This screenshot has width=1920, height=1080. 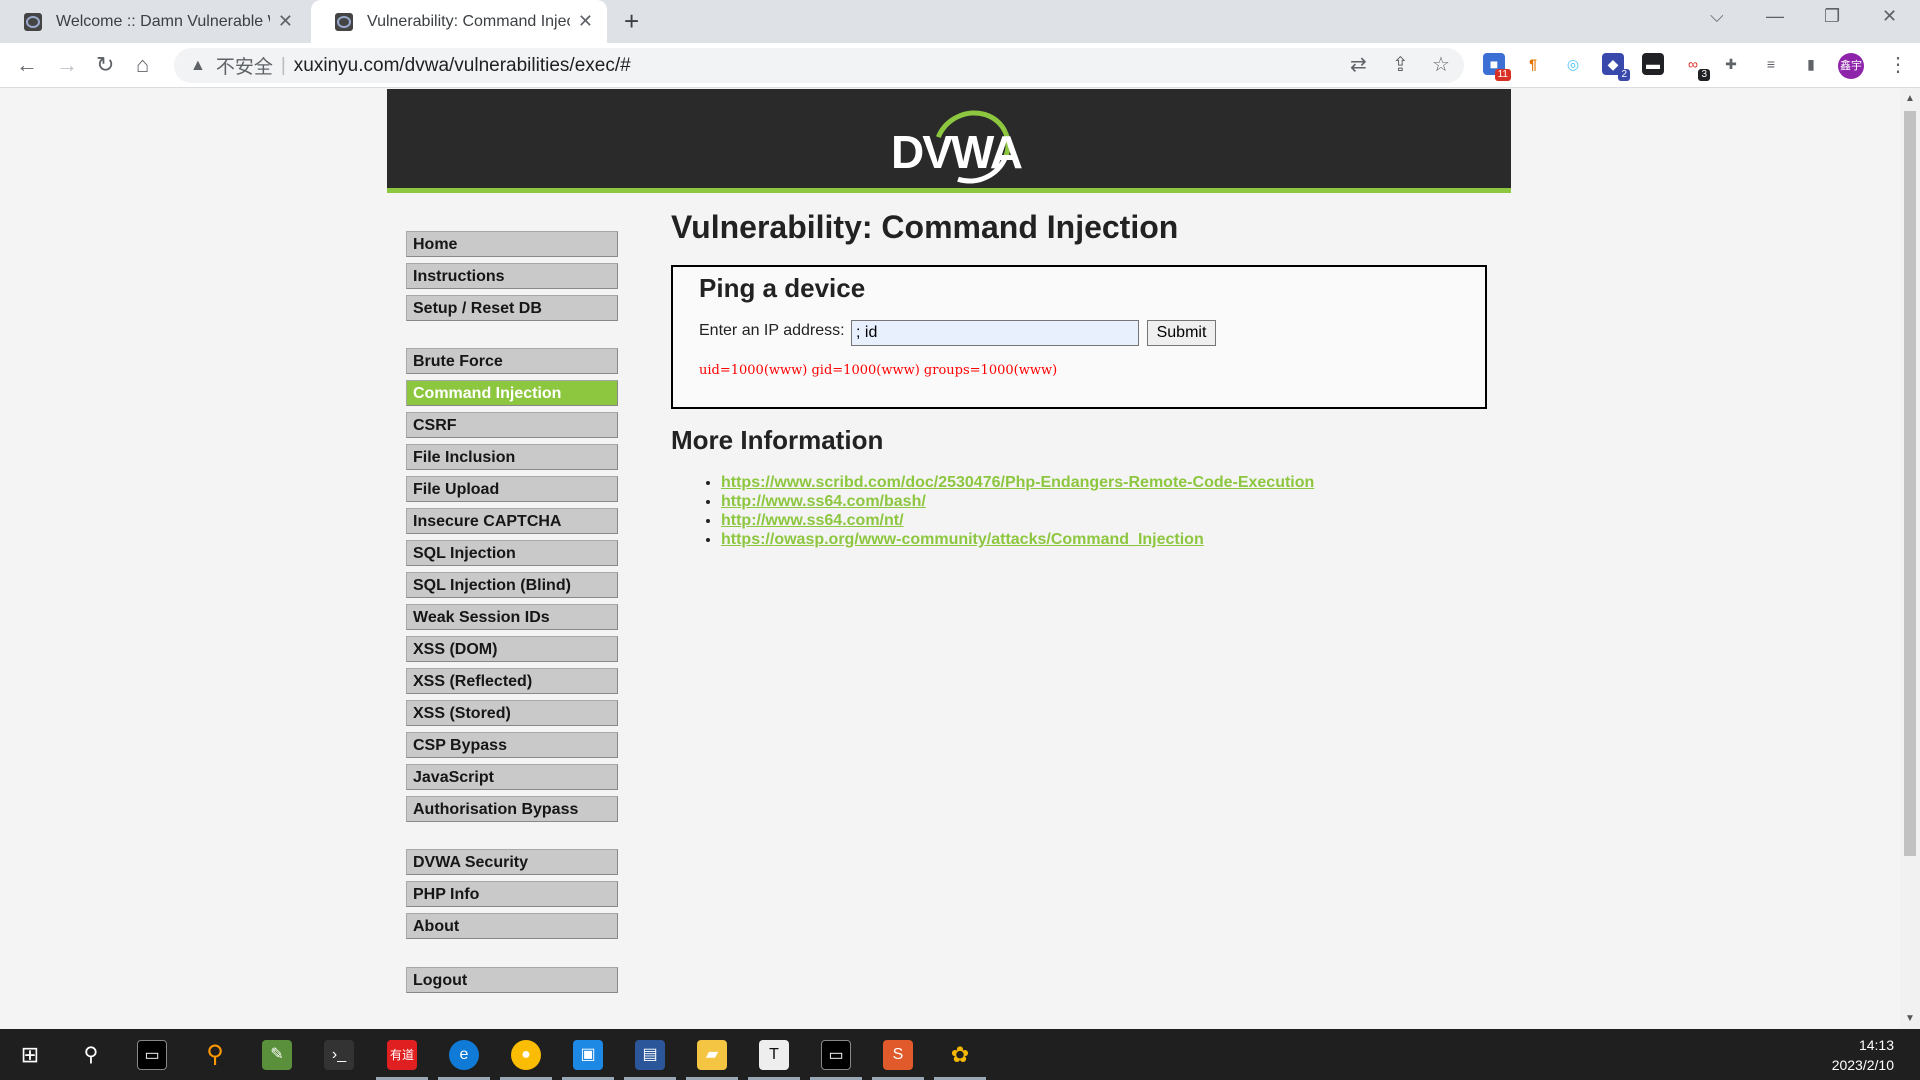 I want to click on restore-icon: ❐, so click(x=1832, y=16).